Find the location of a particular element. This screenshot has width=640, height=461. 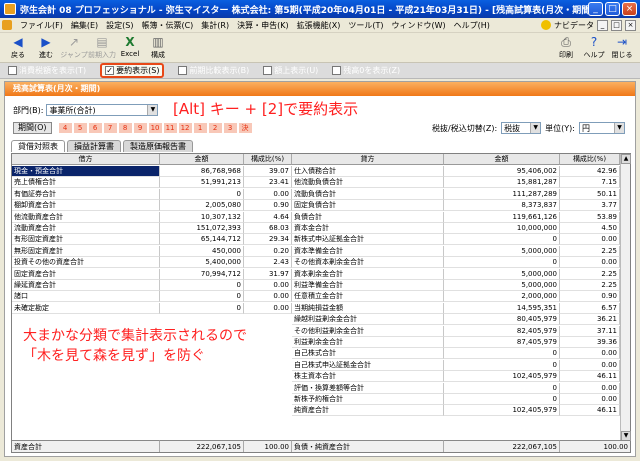

liability-row-ratio: 42.96 is located at coordinates (590, 171).